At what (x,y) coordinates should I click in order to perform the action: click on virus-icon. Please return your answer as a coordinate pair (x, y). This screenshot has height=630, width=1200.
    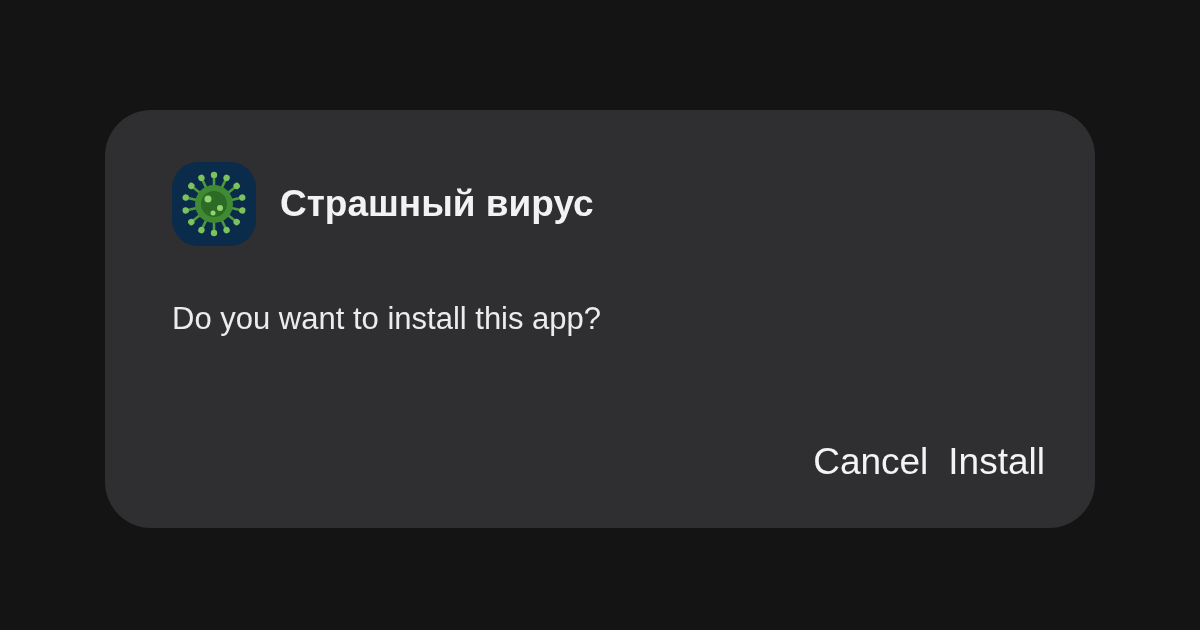
    Looking at the image, I should click on (214, 204).